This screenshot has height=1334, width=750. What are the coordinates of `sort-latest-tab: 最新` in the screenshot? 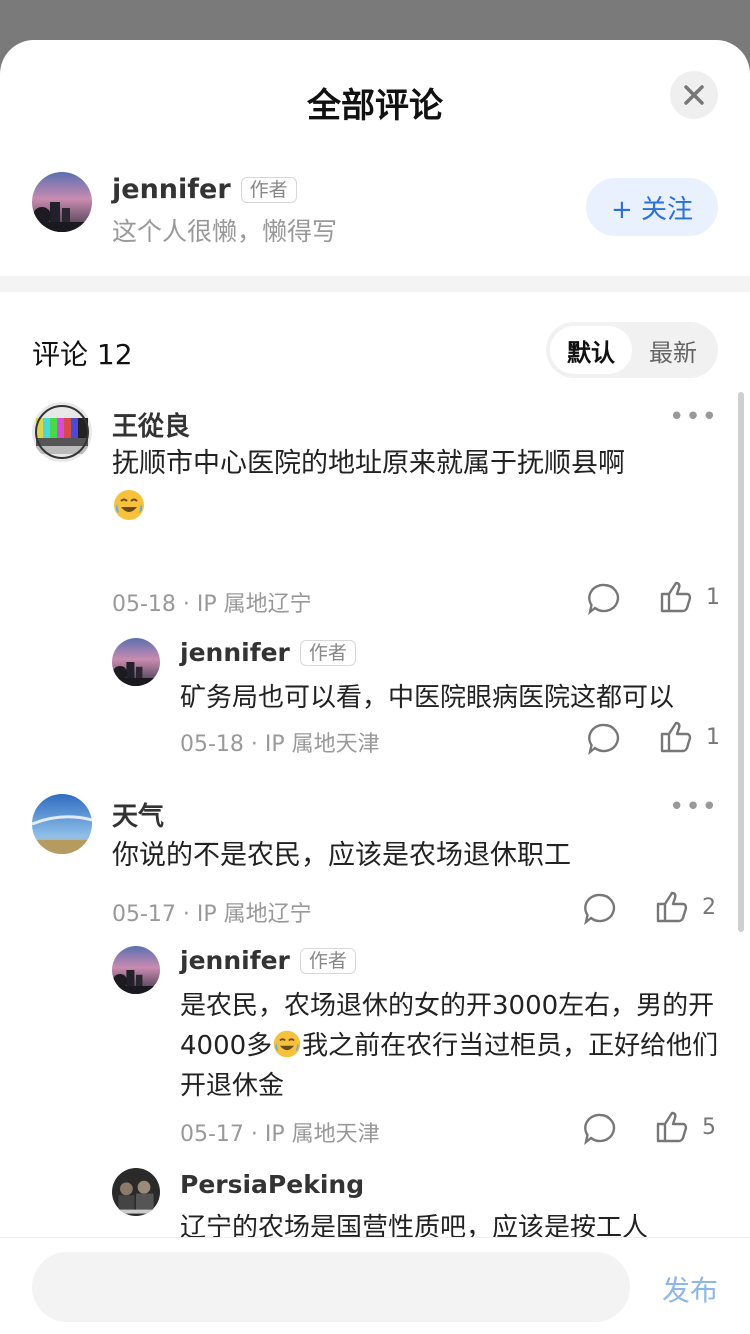 It's located at (673, 350).